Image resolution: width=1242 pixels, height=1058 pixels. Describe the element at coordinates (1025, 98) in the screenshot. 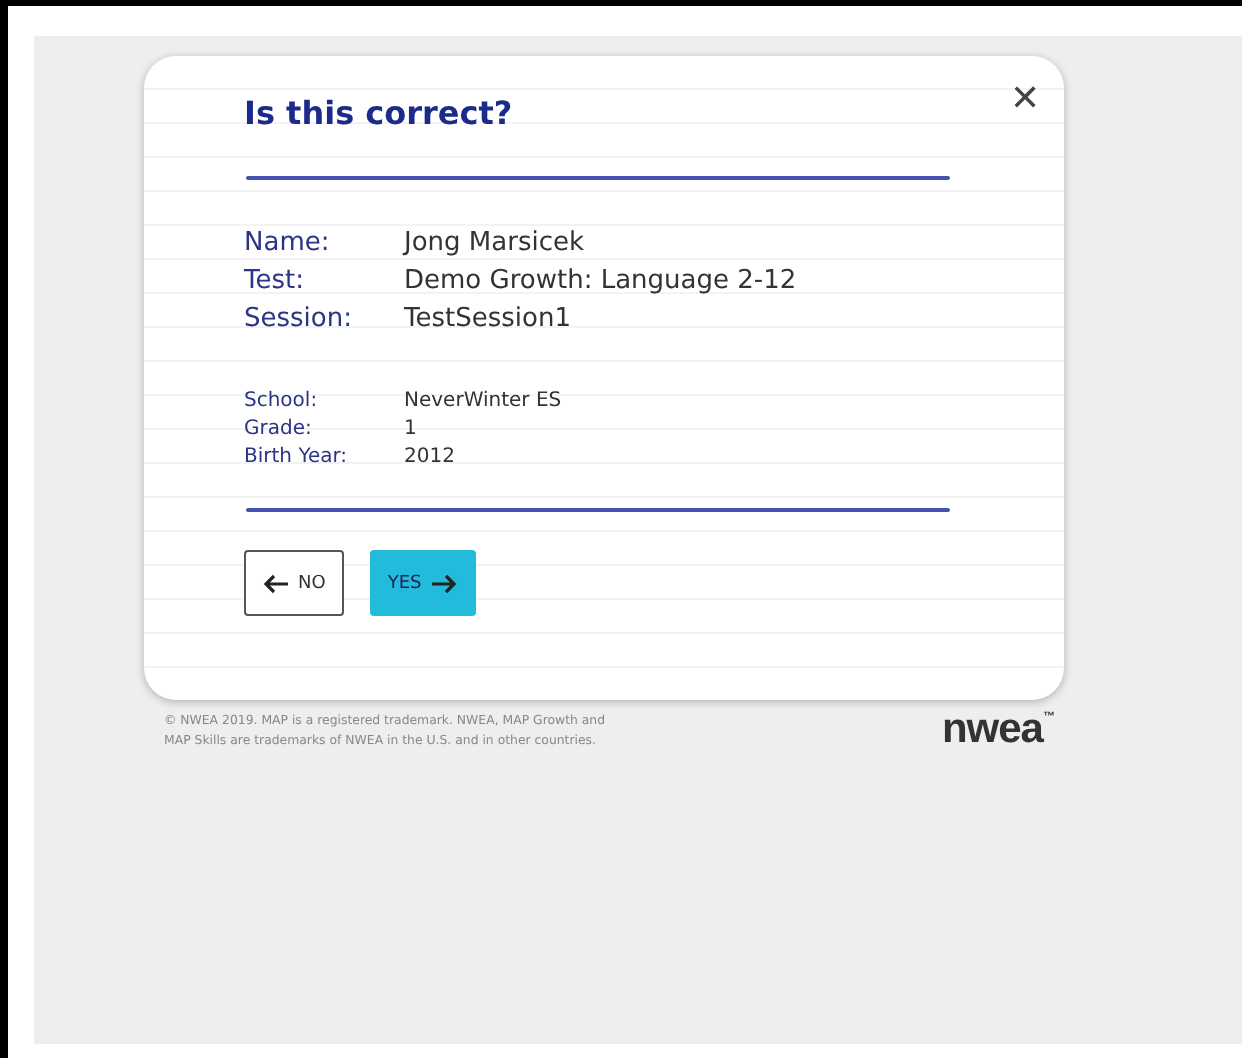

I see `close-button: ✕` at that location.